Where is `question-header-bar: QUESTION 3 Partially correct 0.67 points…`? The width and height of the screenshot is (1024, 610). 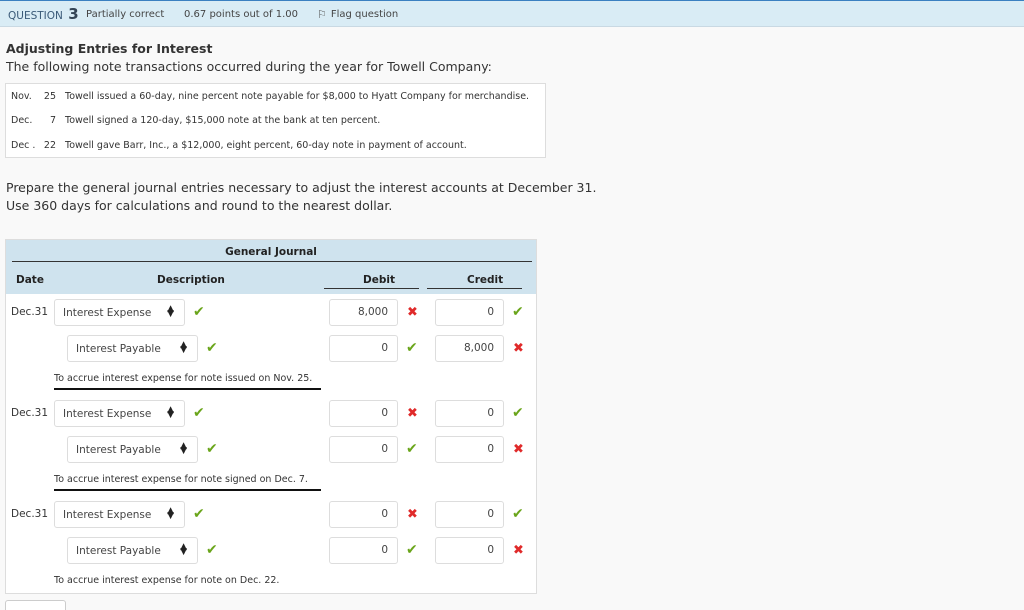
question-header-bar: QUESTION 3 Partially correct 0.67 points… is located at coordinates (512, 13).